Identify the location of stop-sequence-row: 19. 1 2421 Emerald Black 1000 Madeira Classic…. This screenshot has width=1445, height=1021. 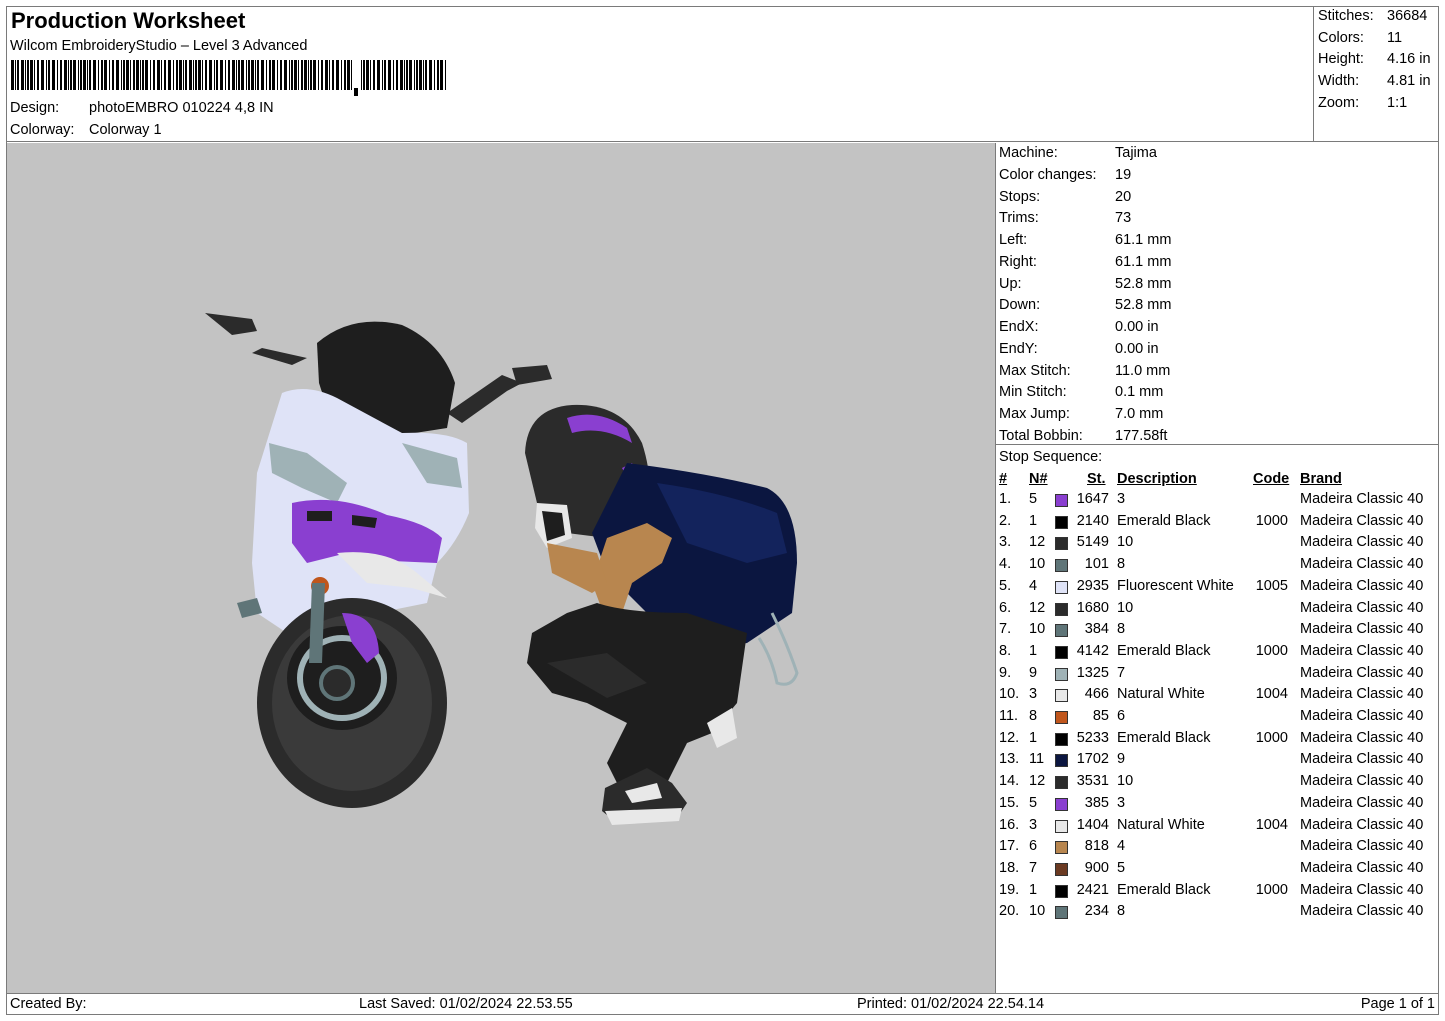
(1217, 892).